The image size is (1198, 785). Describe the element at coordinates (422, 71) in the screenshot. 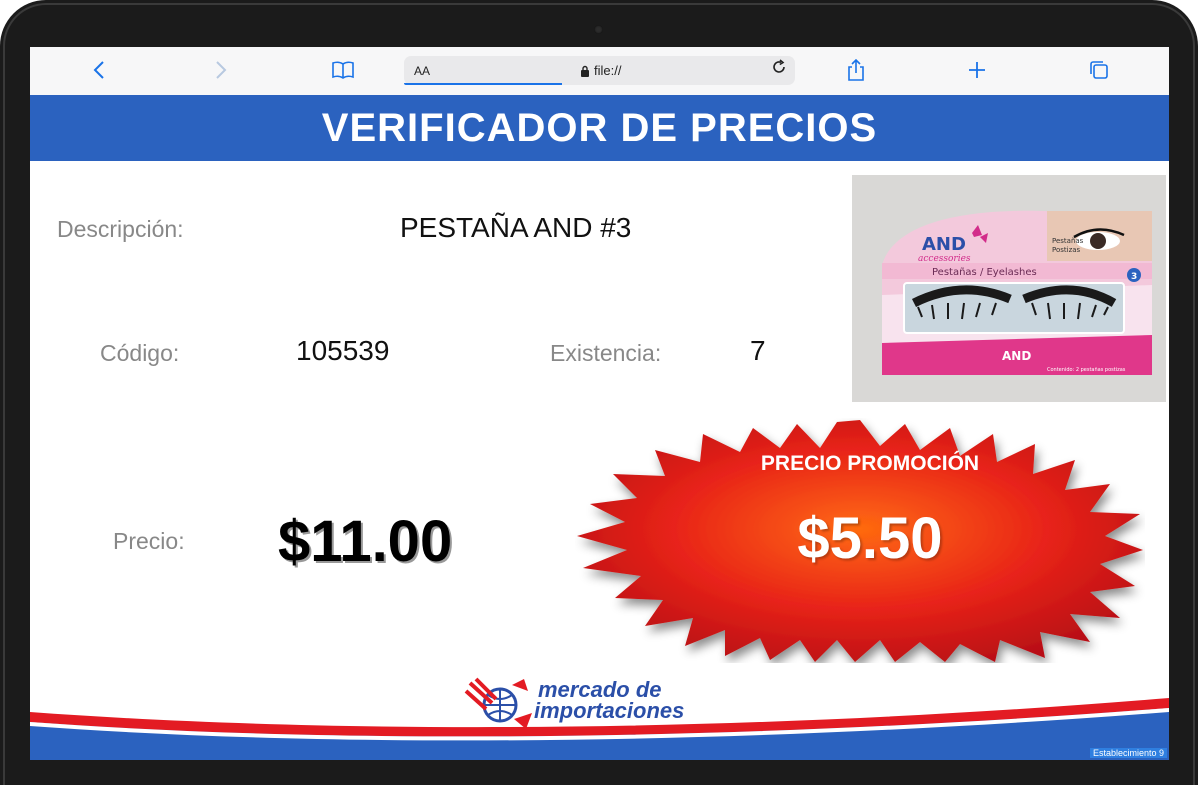

I see `reader-aa-button: AA` at that location.